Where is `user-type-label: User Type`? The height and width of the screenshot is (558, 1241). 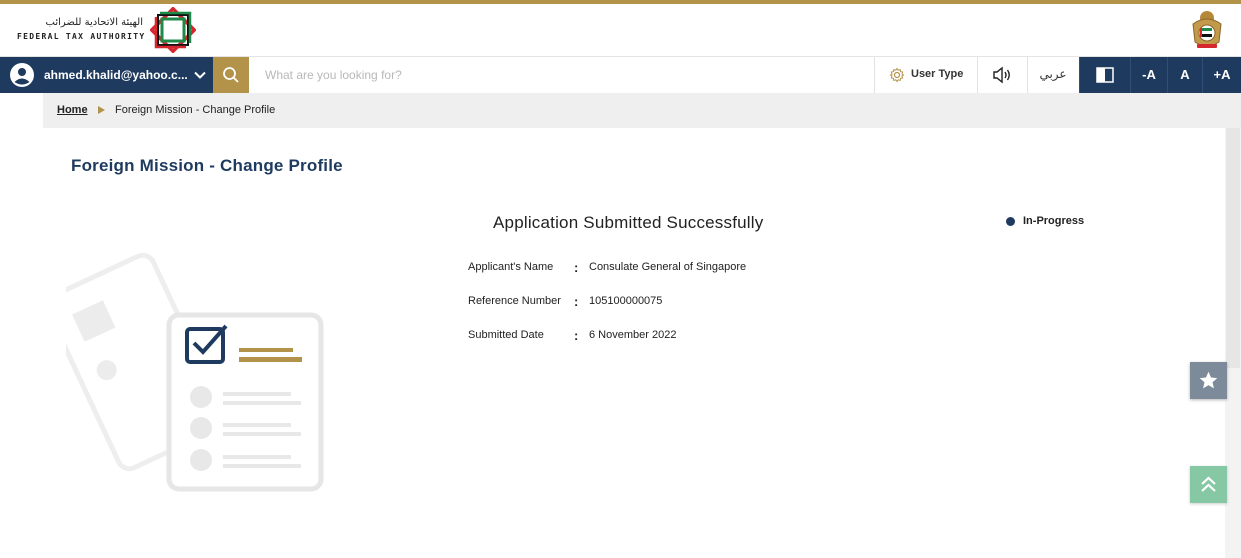
user-type-label: User Type is located at coordinates (937, 74).